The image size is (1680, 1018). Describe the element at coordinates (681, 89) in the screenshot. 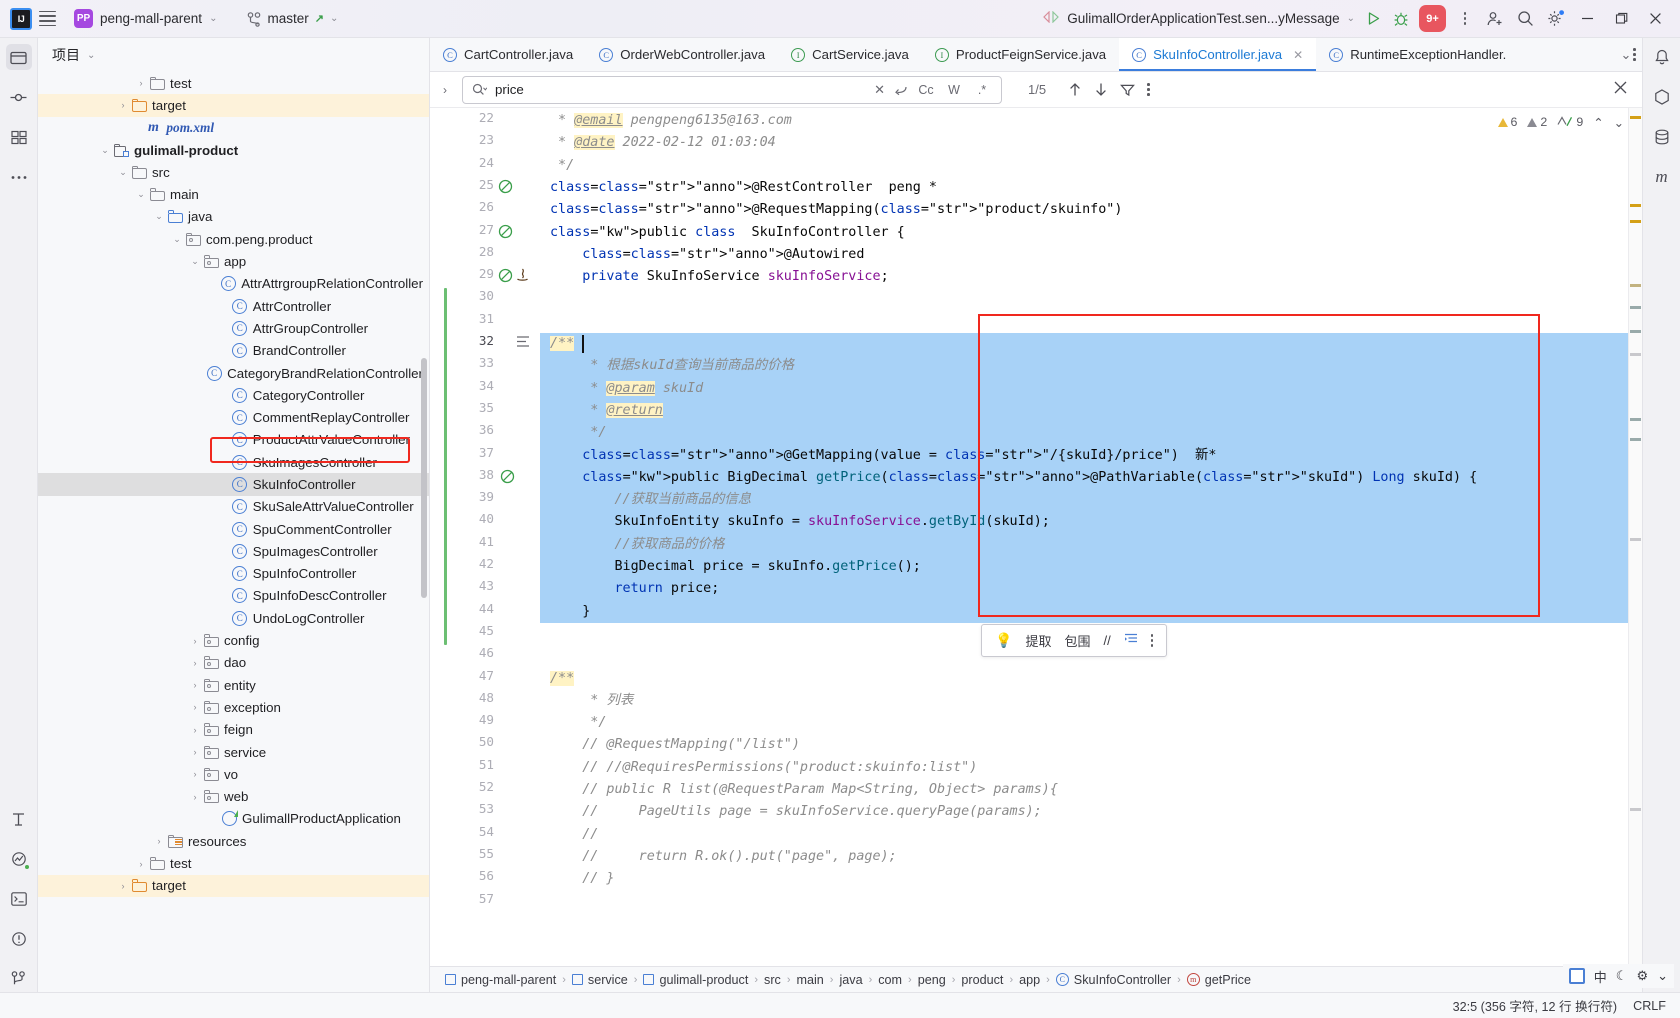

I see `search-input` at that location.